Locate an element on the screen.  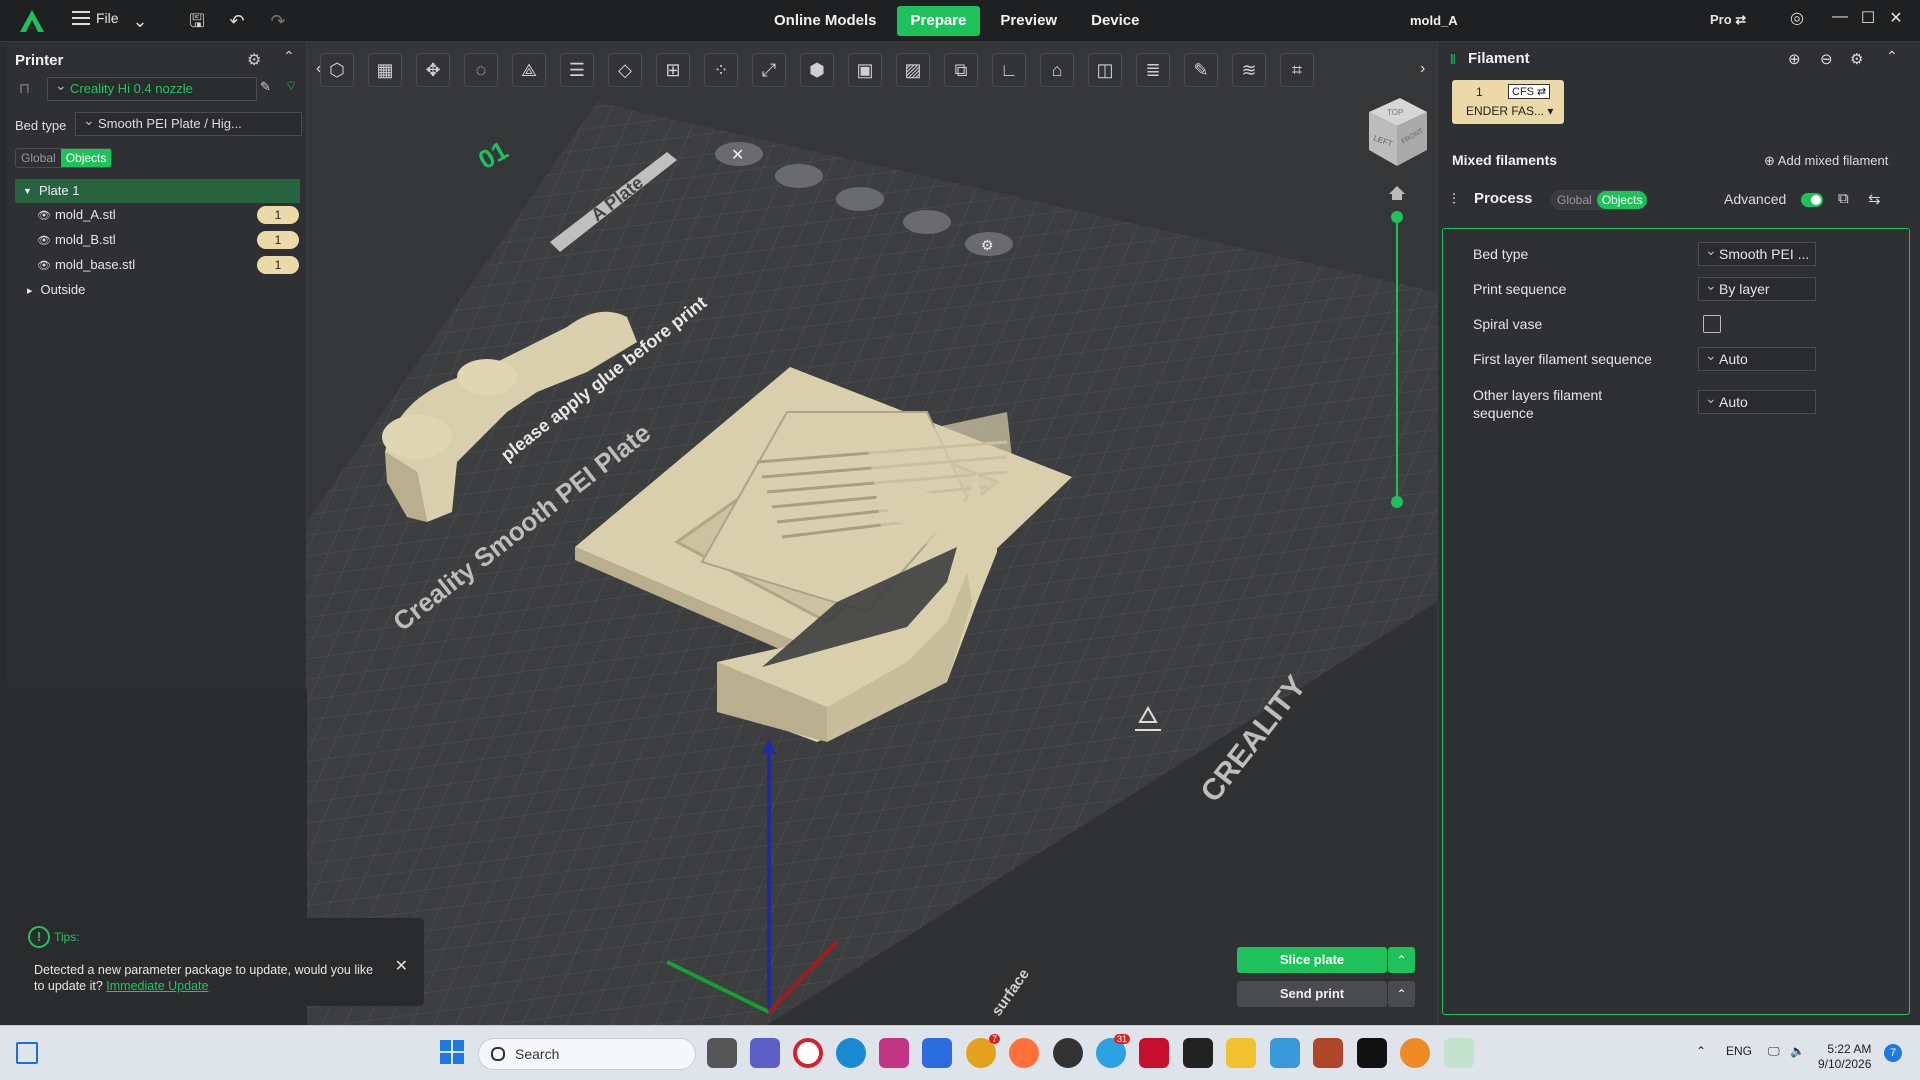
tab-preview: Preview is located at coordinates (1028, 21).